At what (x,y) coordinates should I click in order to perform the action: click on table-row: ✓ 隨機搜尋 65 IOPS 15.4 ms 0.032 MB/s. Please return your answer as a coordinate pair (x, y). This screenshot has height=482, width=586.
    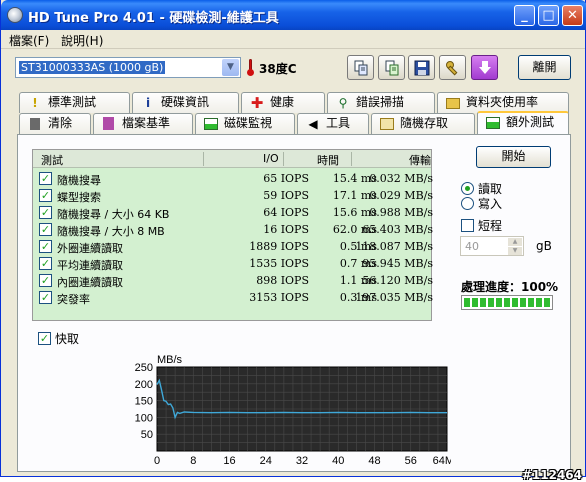
    Looking at the image, I should click on (233, 178).